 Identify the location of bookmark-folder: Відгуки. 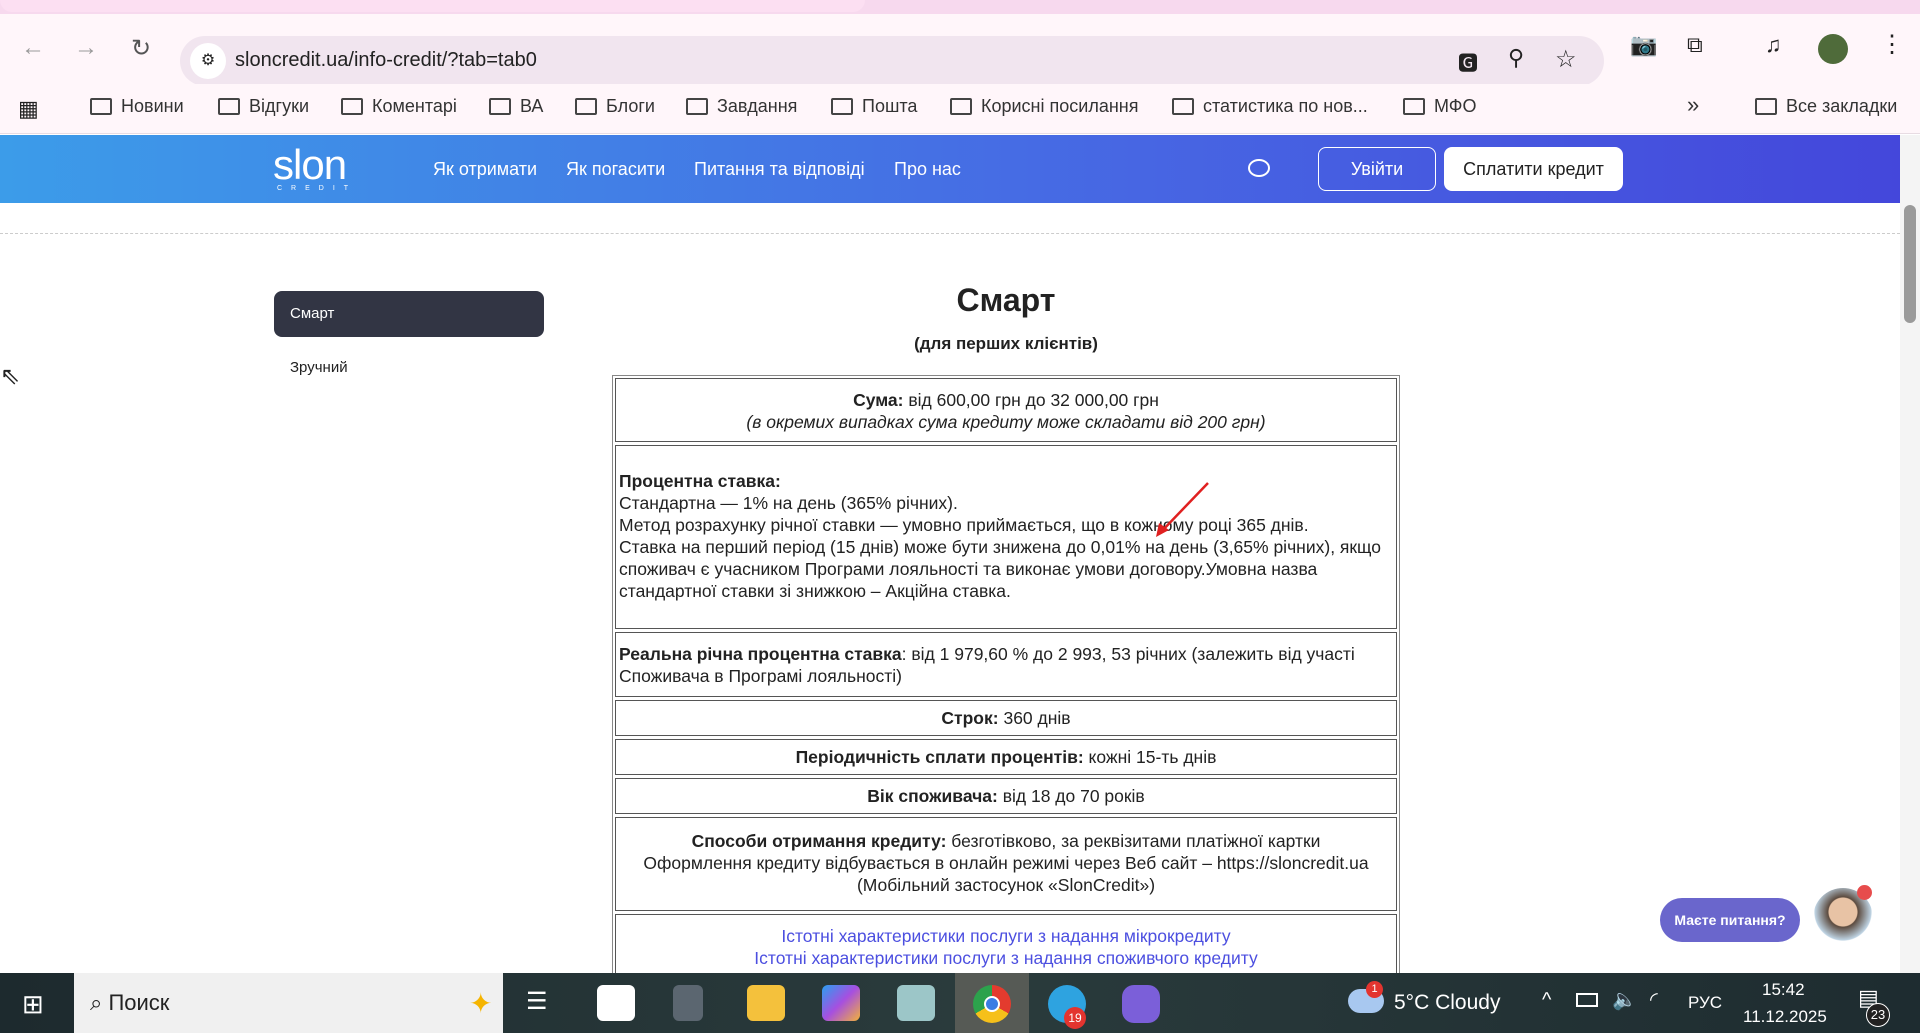
(263, 106).